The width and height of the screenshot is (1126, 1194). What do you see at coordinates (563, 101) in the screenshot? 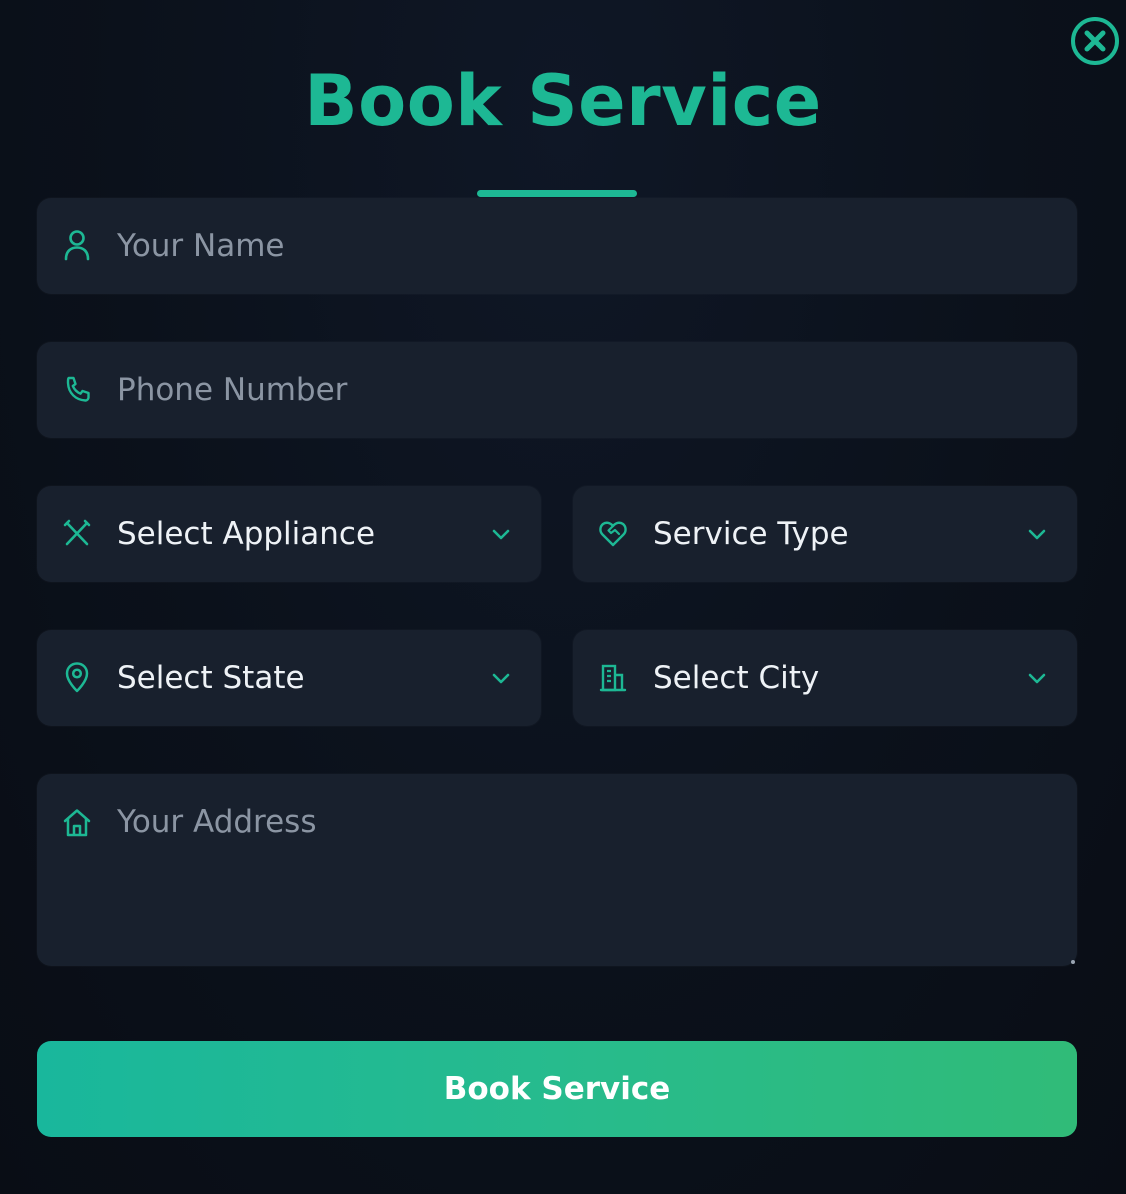
I see `page-title: Book Service` at bounding box center [563, 101].